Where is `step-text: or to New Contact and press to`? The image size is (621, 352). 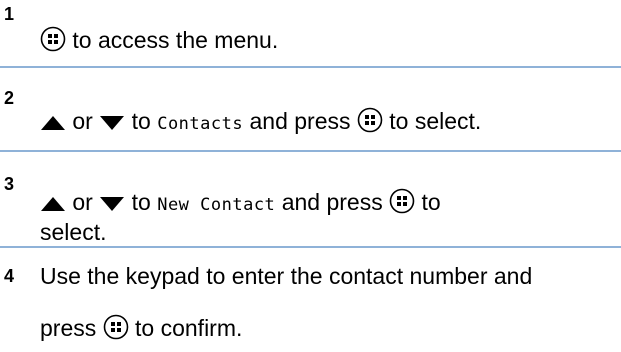 step-text: or to New Contact and press to is located at coordinates (240, 204).